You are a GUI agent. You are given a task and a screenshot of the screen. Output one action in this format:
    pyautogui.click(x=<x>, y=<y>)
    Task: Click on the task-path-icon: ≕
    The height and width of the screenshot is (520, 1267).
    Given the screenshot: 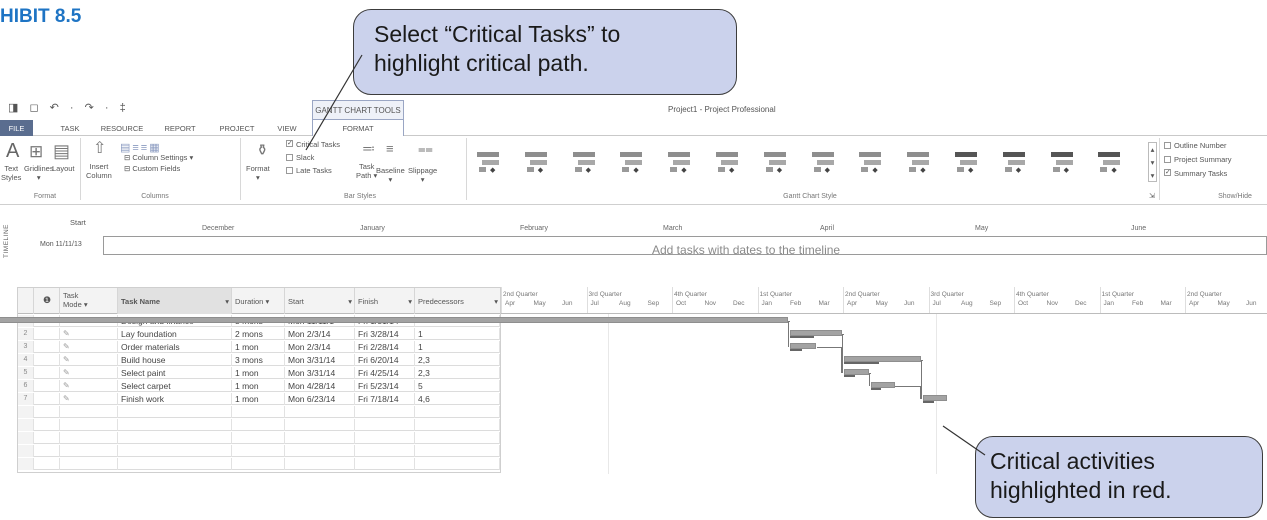 What is the action you would take?
    pyautogui.click(x=368, y=148)
    